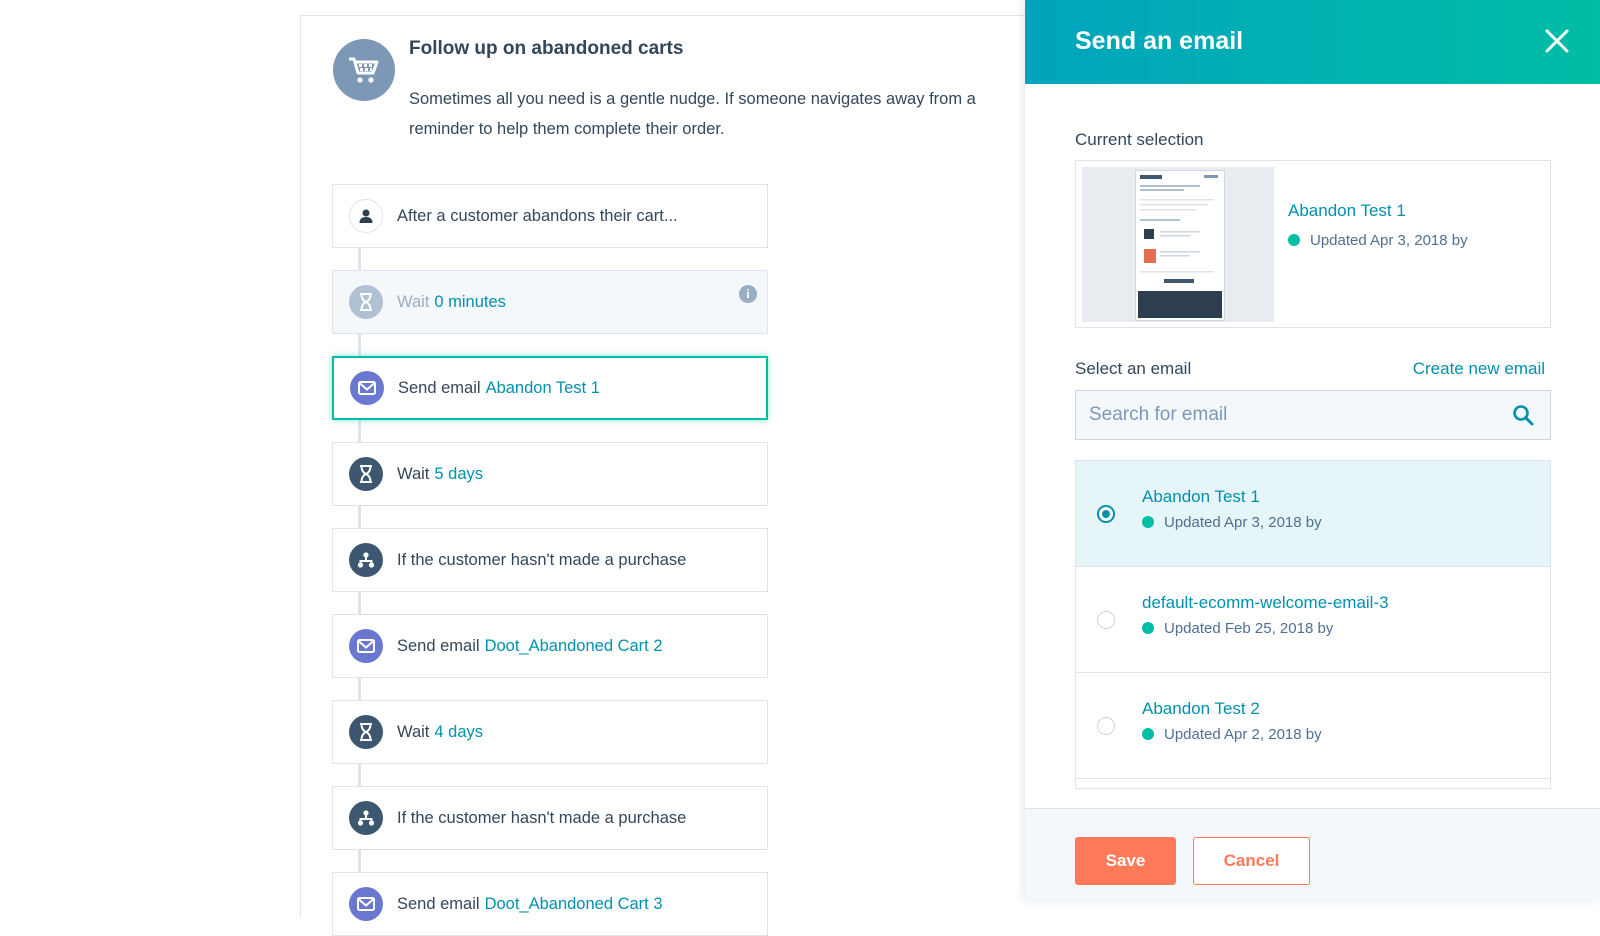 The height and width of the screenshot is (936, 1600). What do you see at coordinates (1389, 240) in the screenshot?
I see `current-email-updated-text: Updated Apr 3, 2018 by` at bounding box center [1389, 240].